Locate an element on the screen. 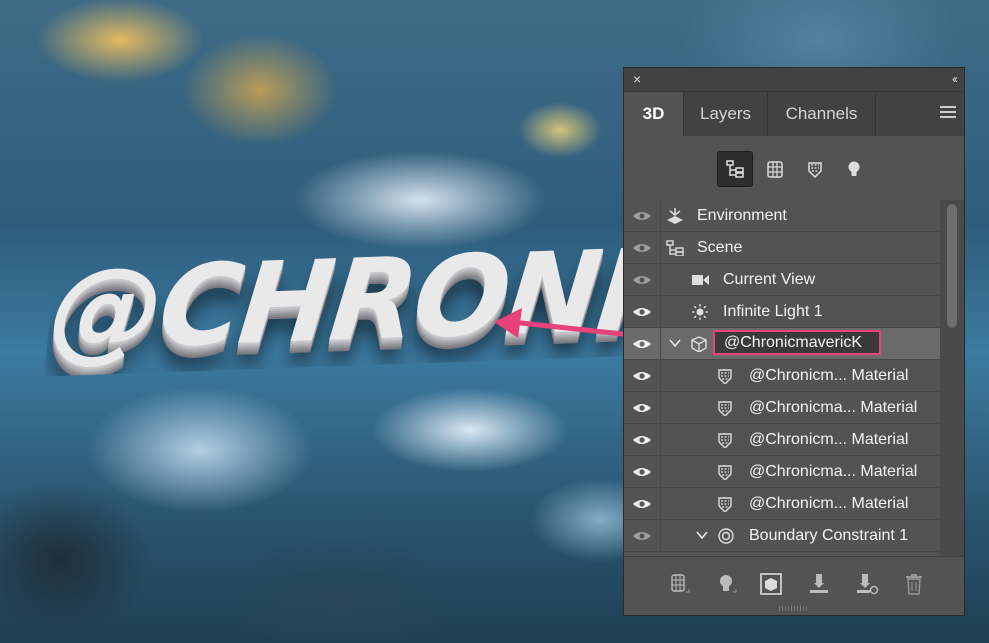  collapse-panel-icon: ‹‹ is located at coordinates (955, 79).